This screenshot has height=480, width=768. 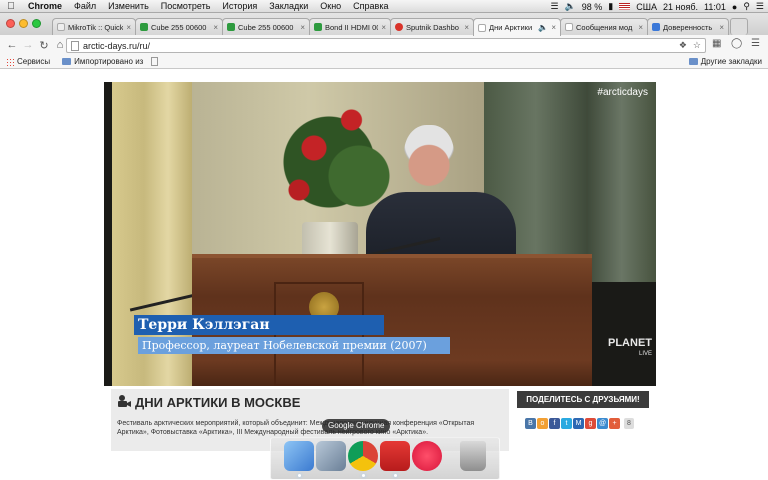 What do you see at coordinates (395, 456) in the screenshot?
I see `opera-icon` at bounding box center [395, 456].